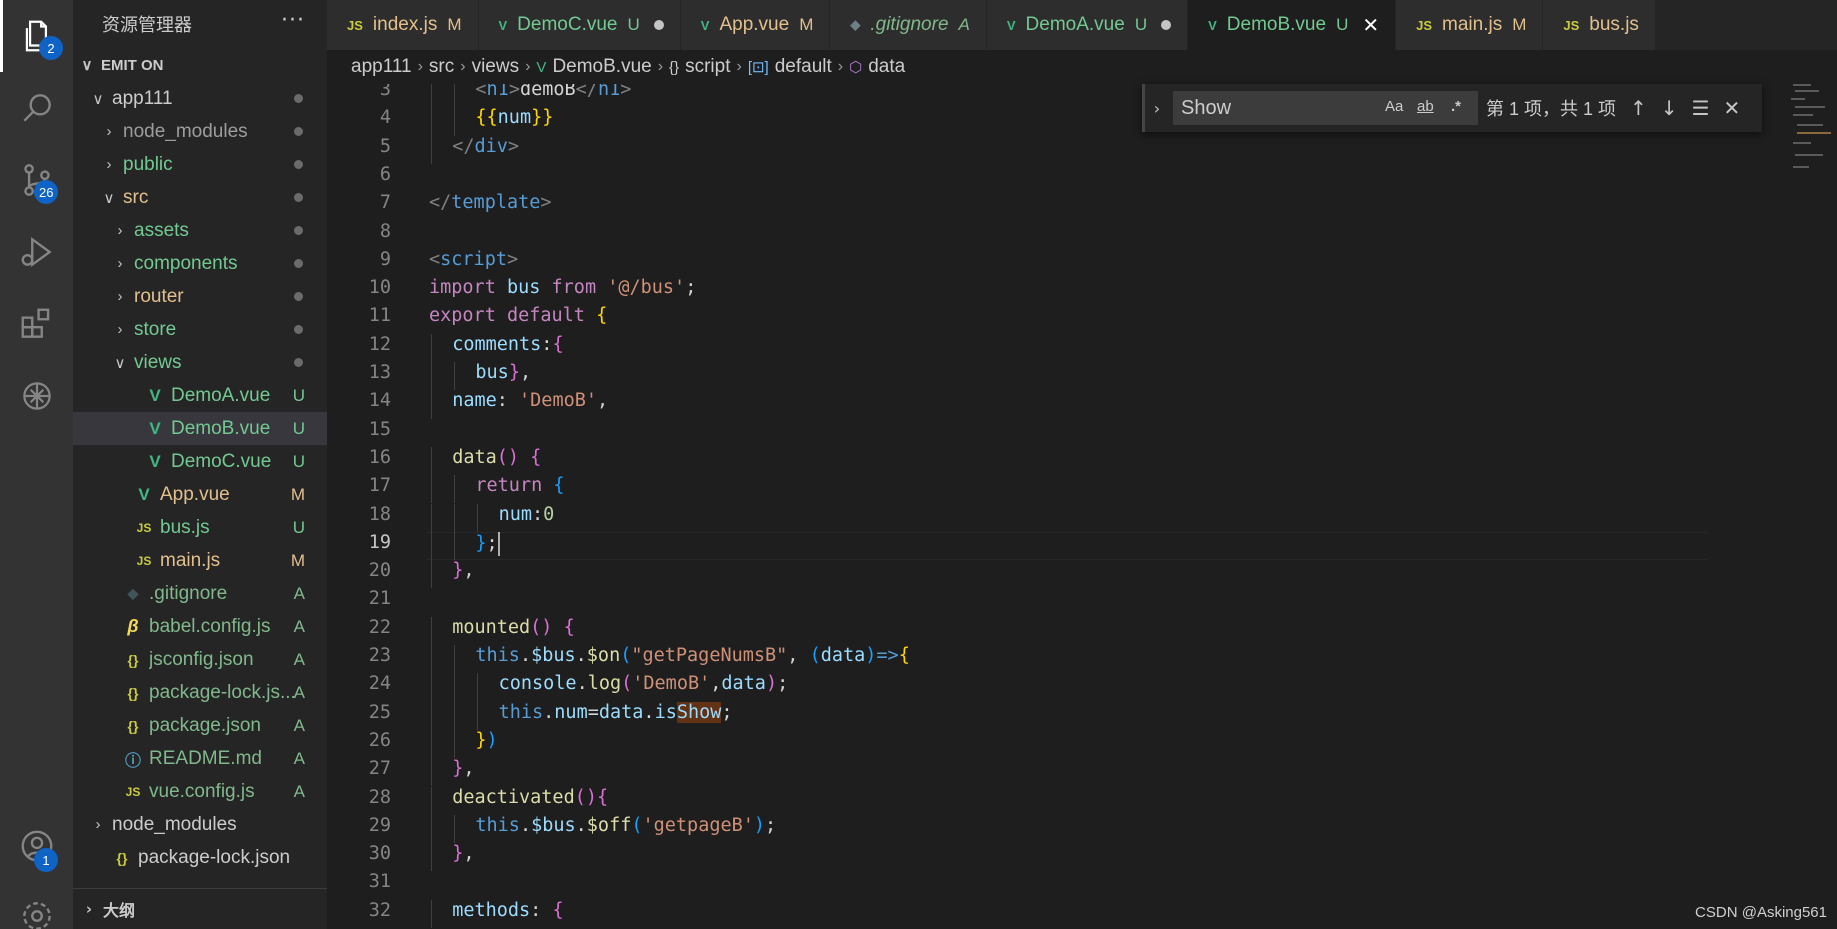  Describe the element at coordinates (691, 288) in the screenshot. I see `code-token: ;` at that location.